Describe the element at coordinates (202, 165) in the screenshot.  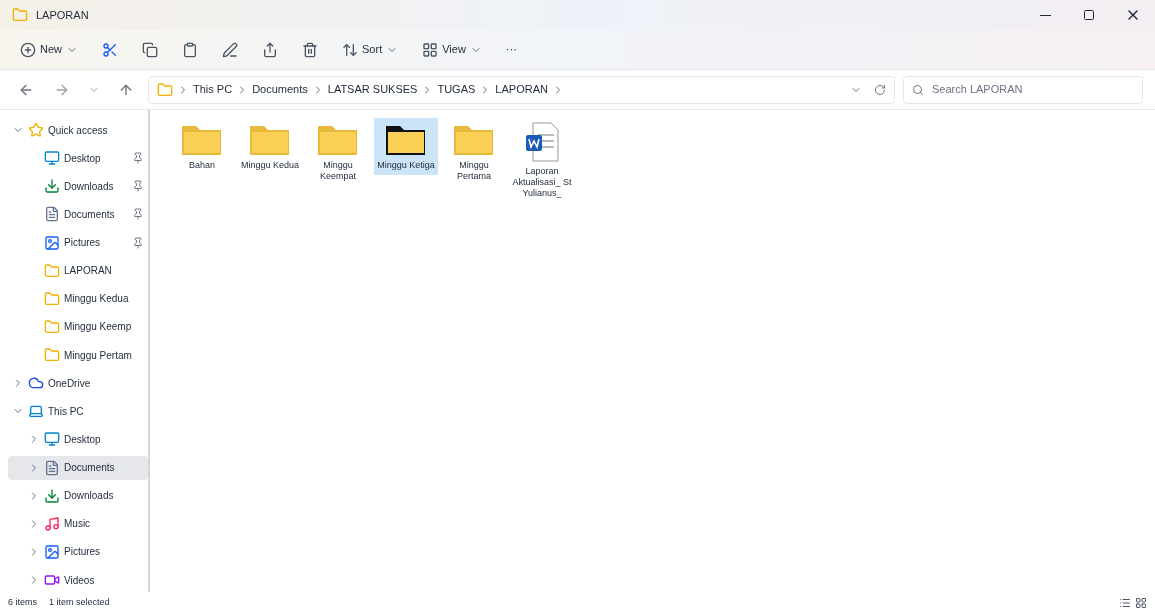
I see `file-name: Bahan` at that location.